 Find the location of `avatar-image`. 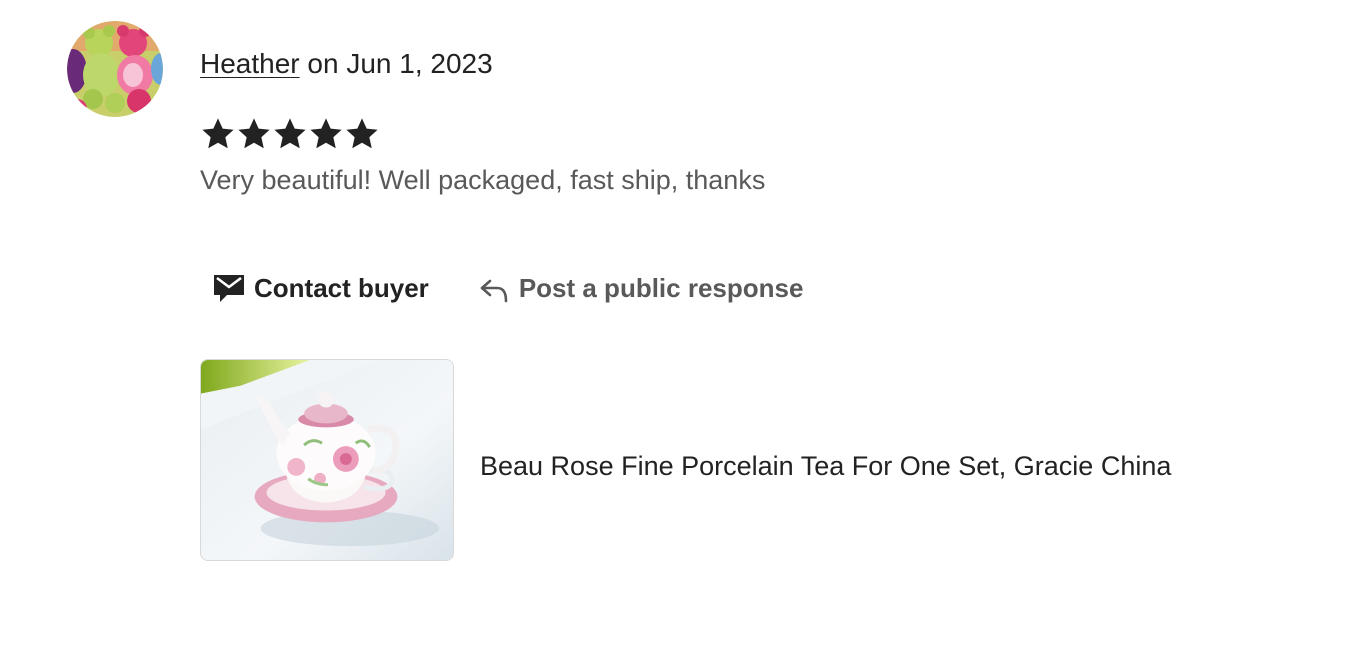

avatar-image is located at coordinates (115, 69).